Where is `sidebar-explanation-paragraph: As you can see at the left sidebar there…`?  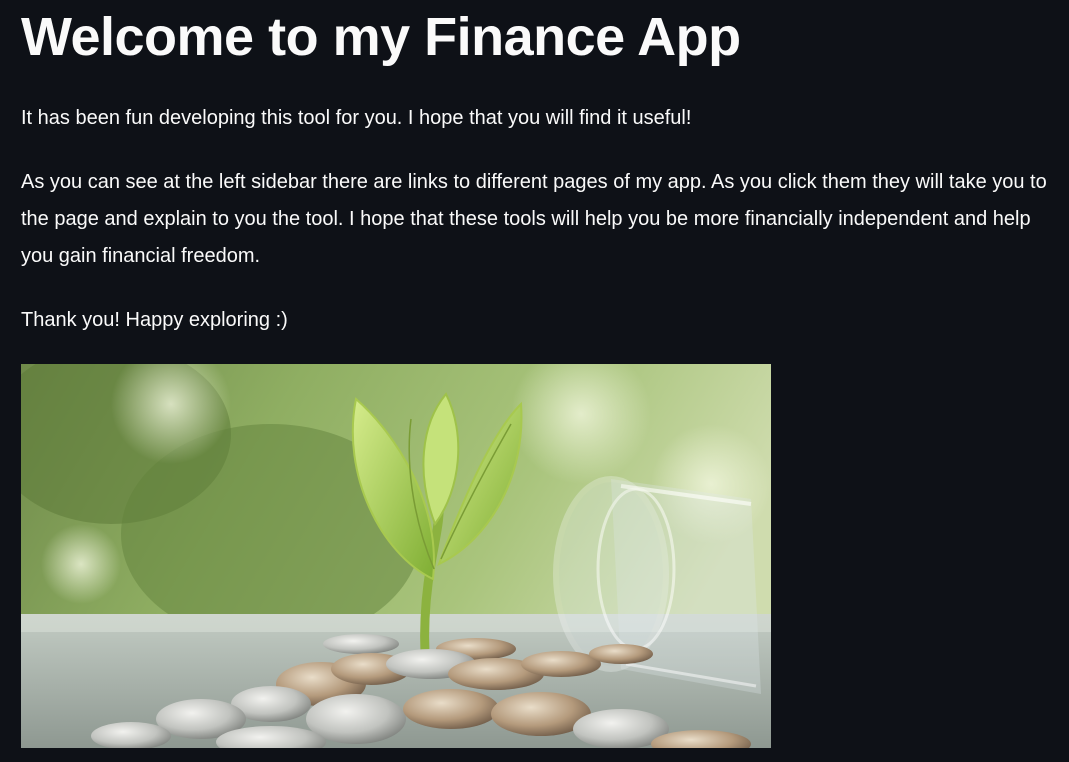 sidebar-explanation-paragraph: As you can see at the left sidebar there… is located at coordinates (534, 219).